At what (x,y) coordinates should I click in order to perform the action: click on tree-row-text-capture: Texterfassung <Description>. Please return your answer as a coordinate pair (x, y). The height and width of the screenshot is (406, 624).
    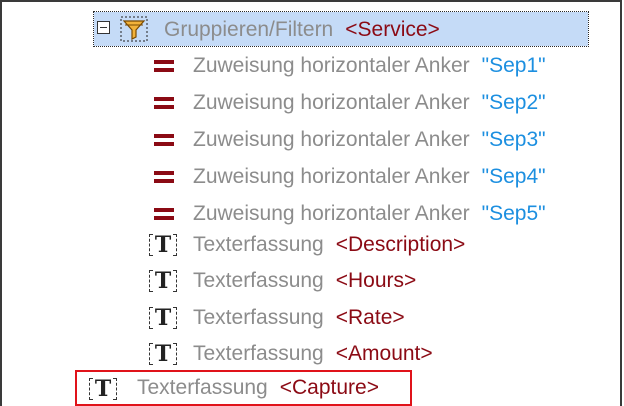
    Looking at the image, I should click on (329, 245).